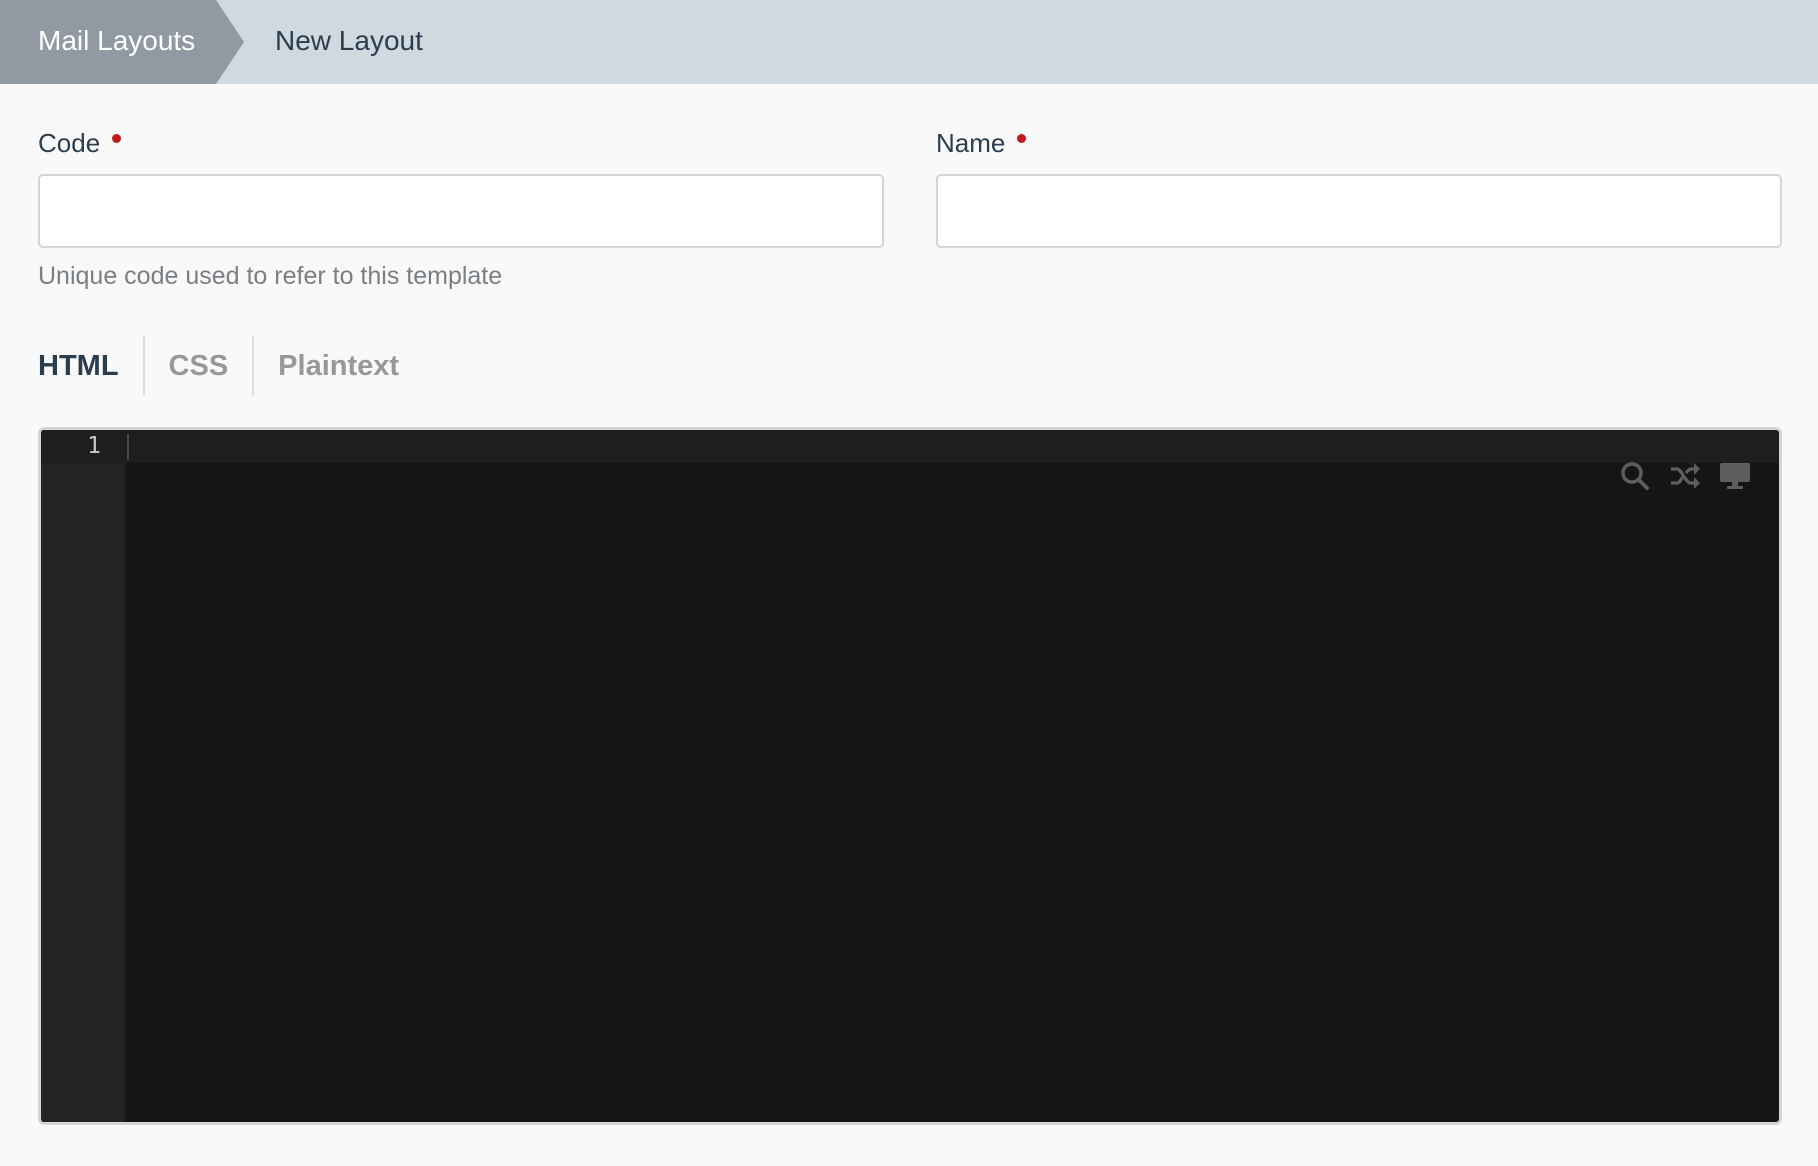  Describe the element at coordinates (94, 446) in the screenshot. I see `line-number: 1` at that location.